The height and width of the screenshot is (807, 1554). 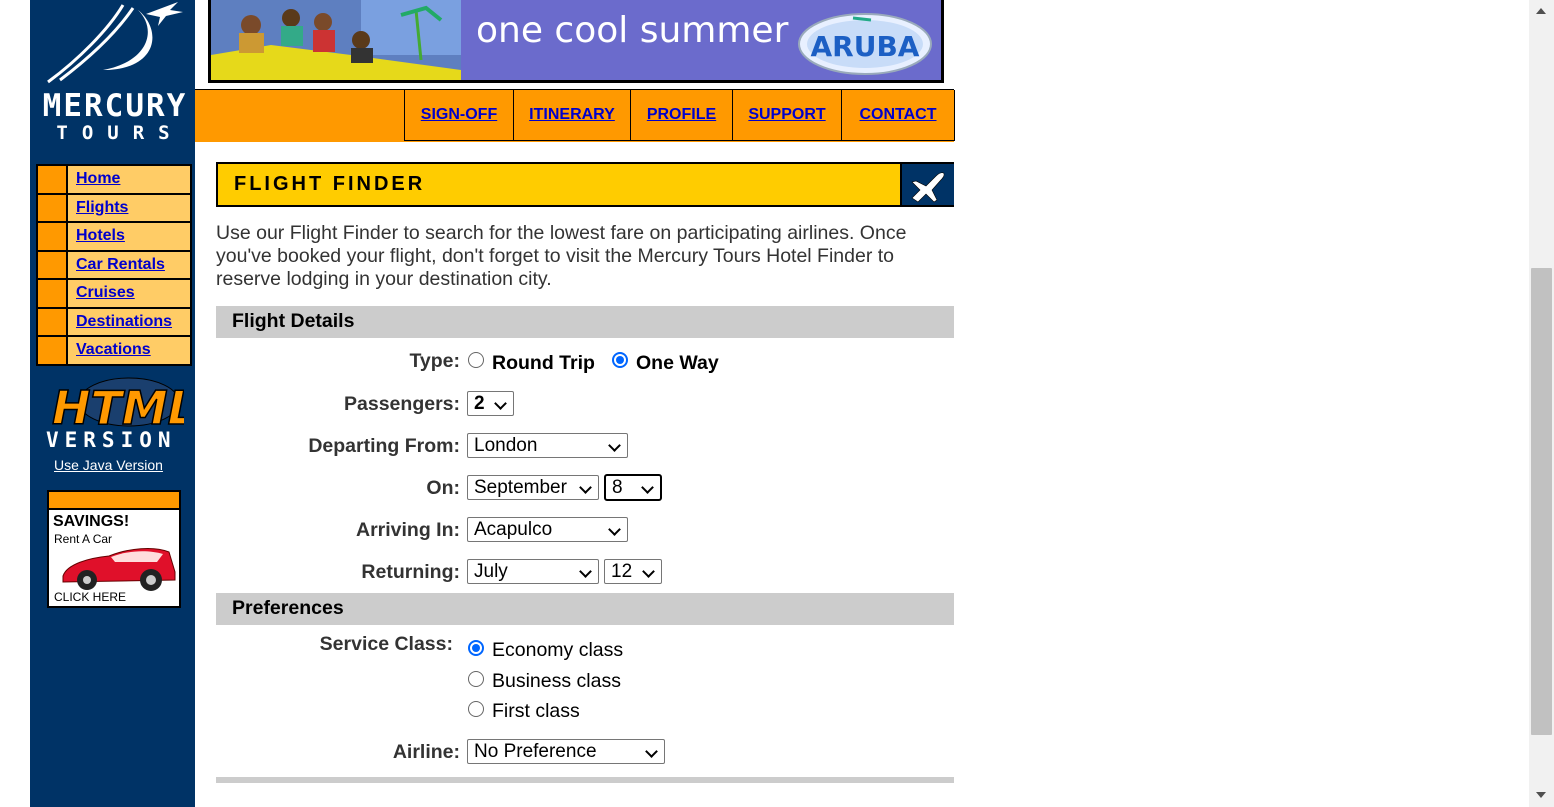 I want to click on scroll-up-icon, so click(x=1541, y=11).